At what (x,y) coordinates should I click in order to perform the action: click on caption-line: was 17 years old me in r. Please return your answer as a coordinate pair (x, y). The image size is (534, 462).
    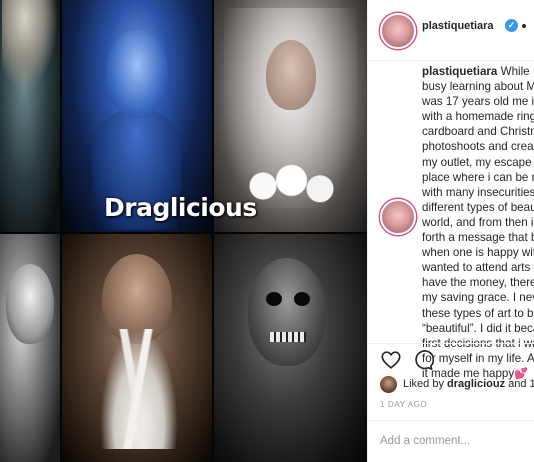
    Looking at the image, I should click on (478, 101).